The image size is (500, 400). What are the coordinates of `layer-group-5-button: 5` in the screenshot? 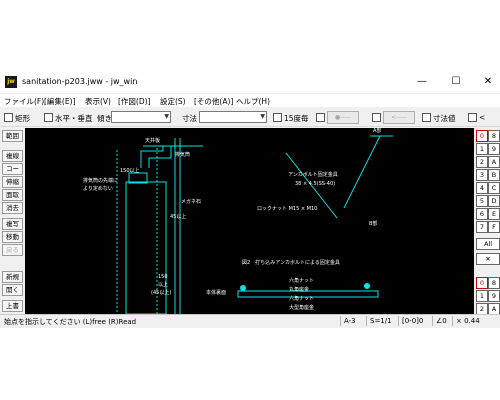 It's located at (482, 201).